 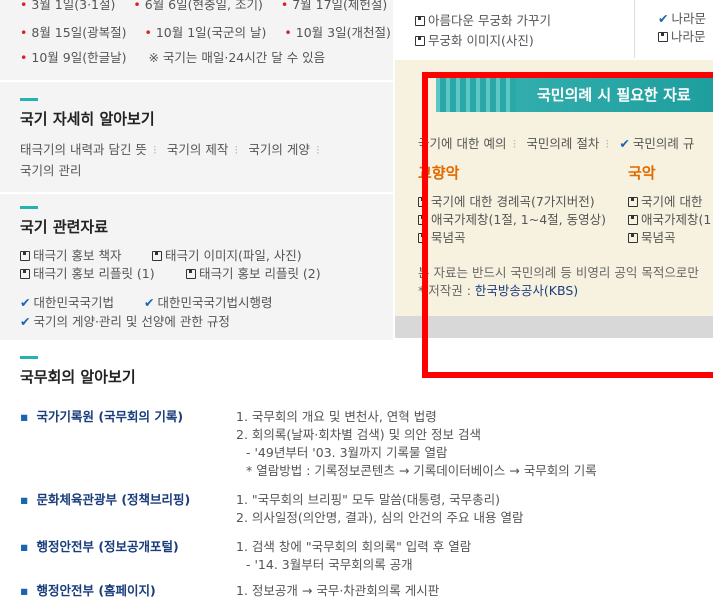 What do you see at coordinates (682, 17) in the screenshot?
I see `right-link: ✔ 나라문` at bounding box center [682, 17].